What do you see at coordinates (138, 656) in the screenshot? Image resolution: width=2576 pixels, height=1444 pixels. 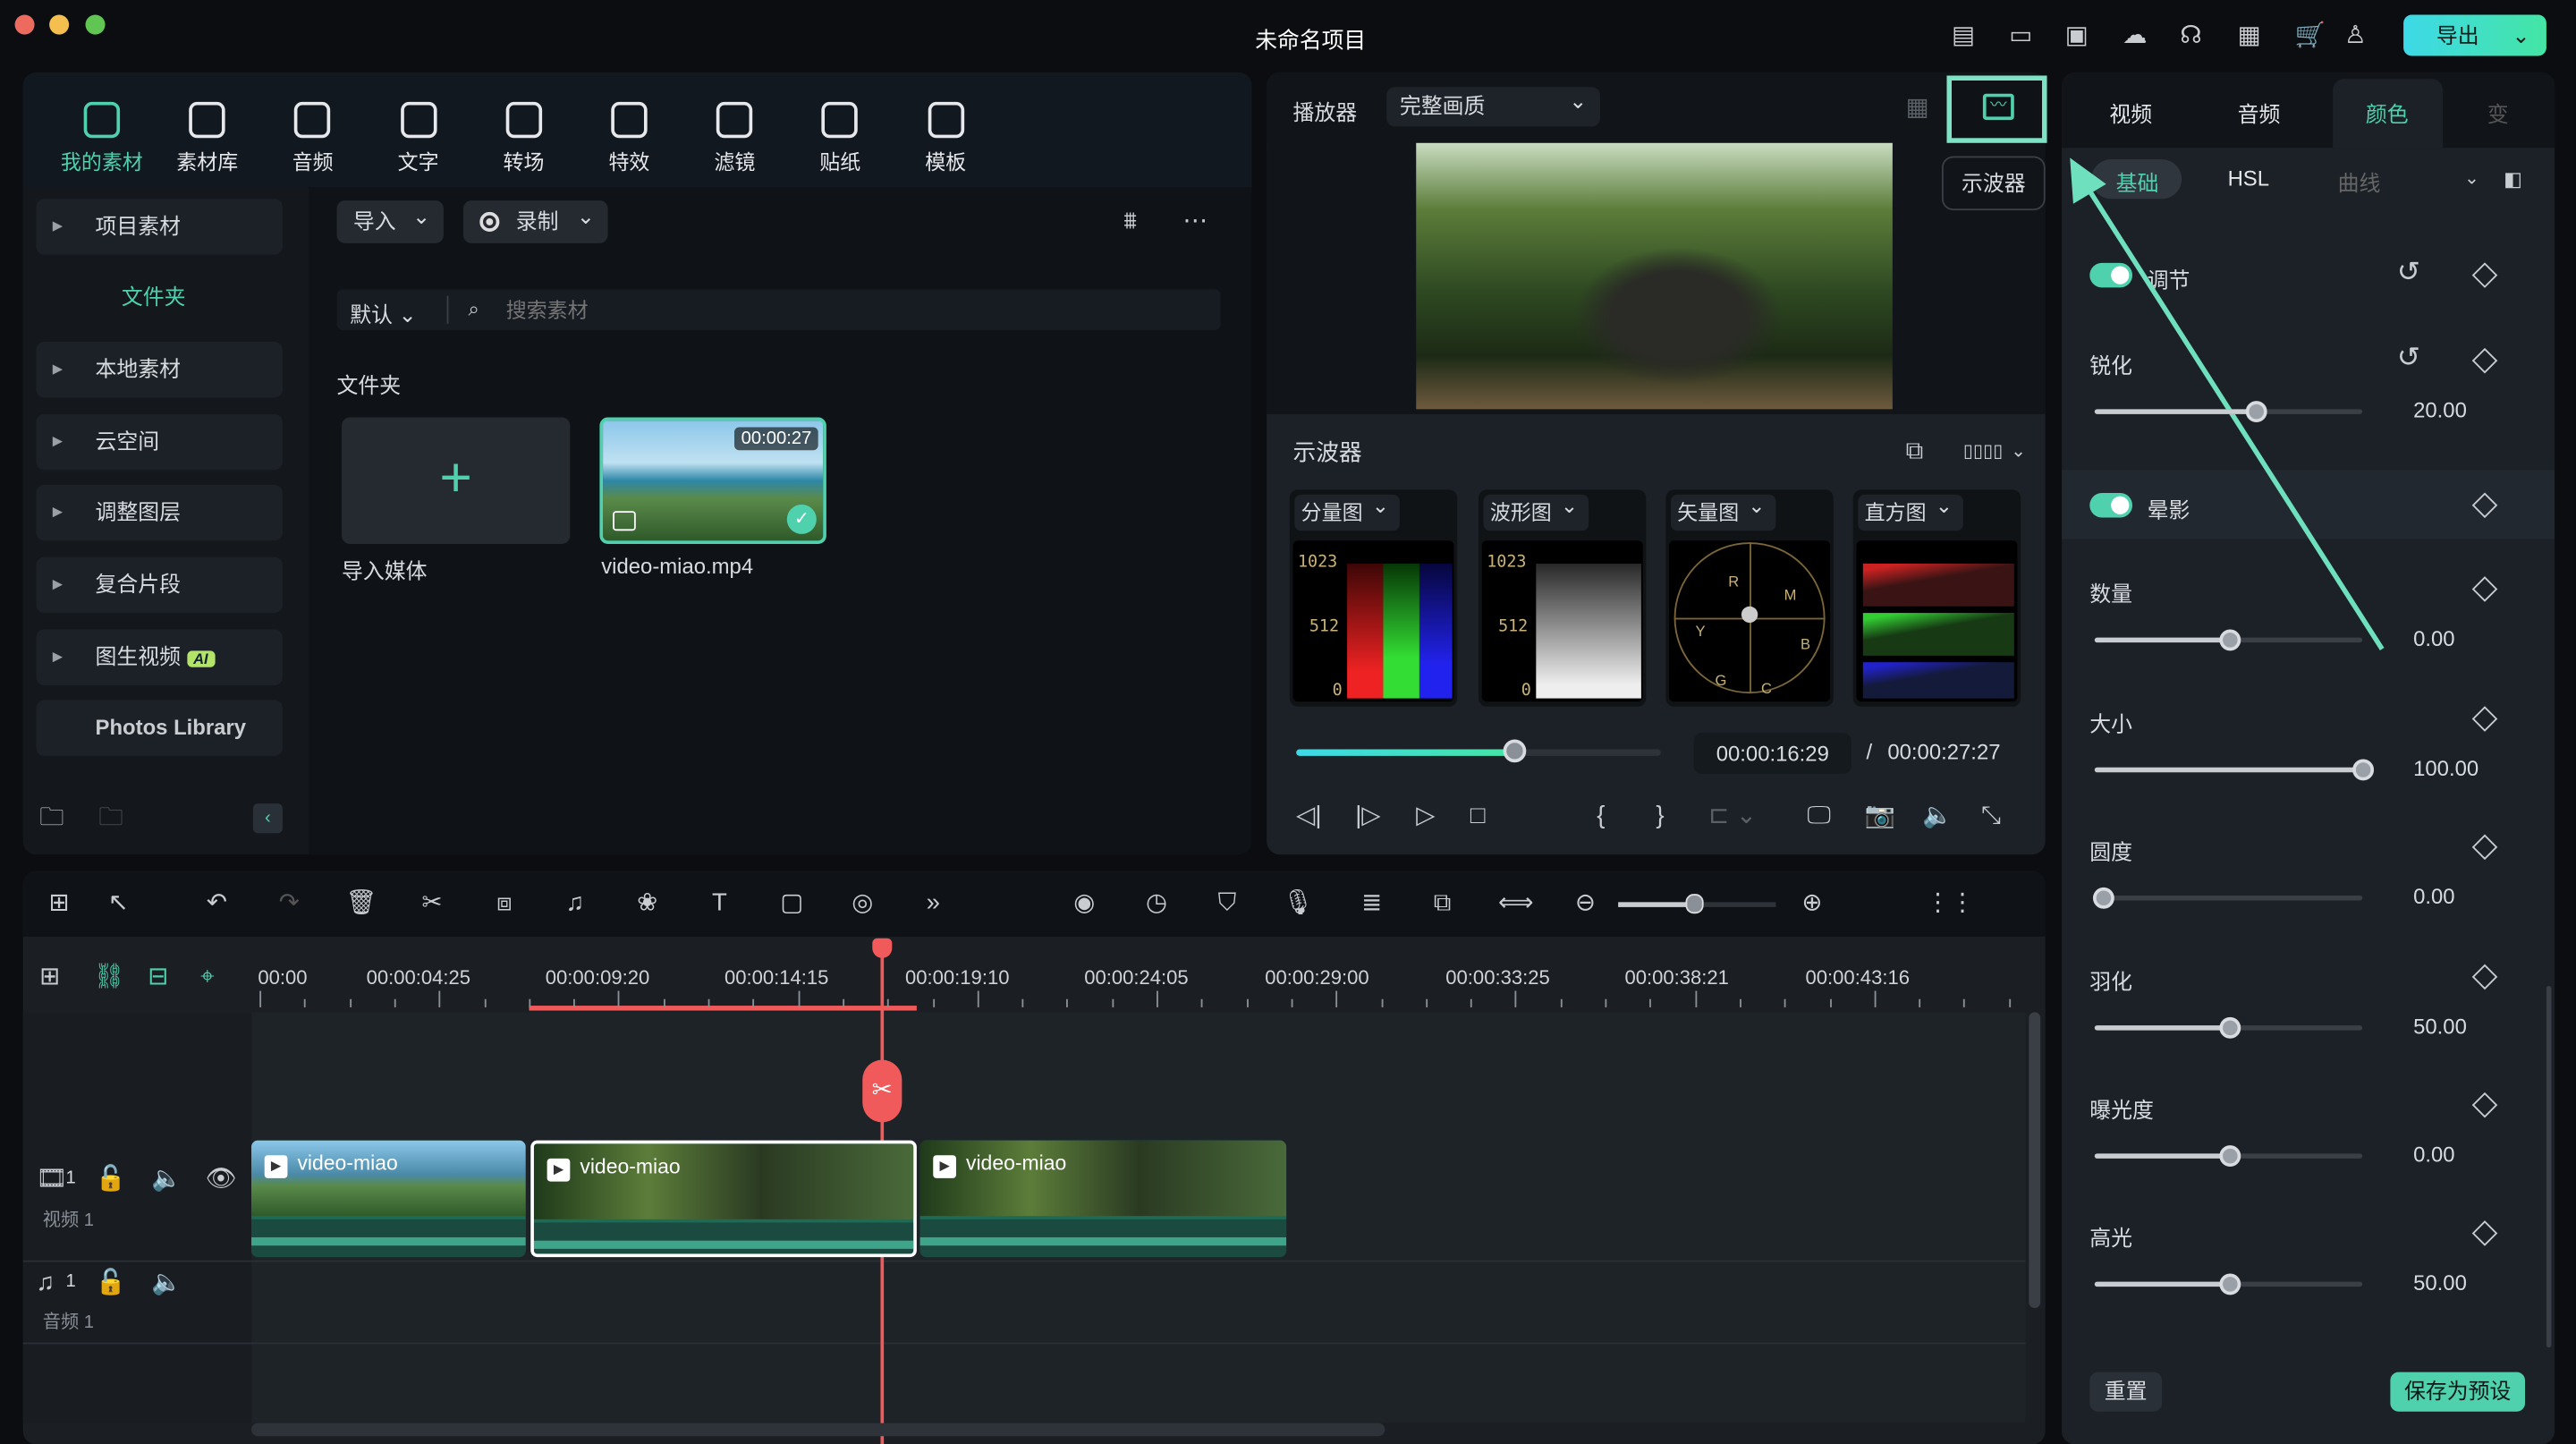 I see `sidebar-item-label: 图生视频` at bounding box center [138, 656].